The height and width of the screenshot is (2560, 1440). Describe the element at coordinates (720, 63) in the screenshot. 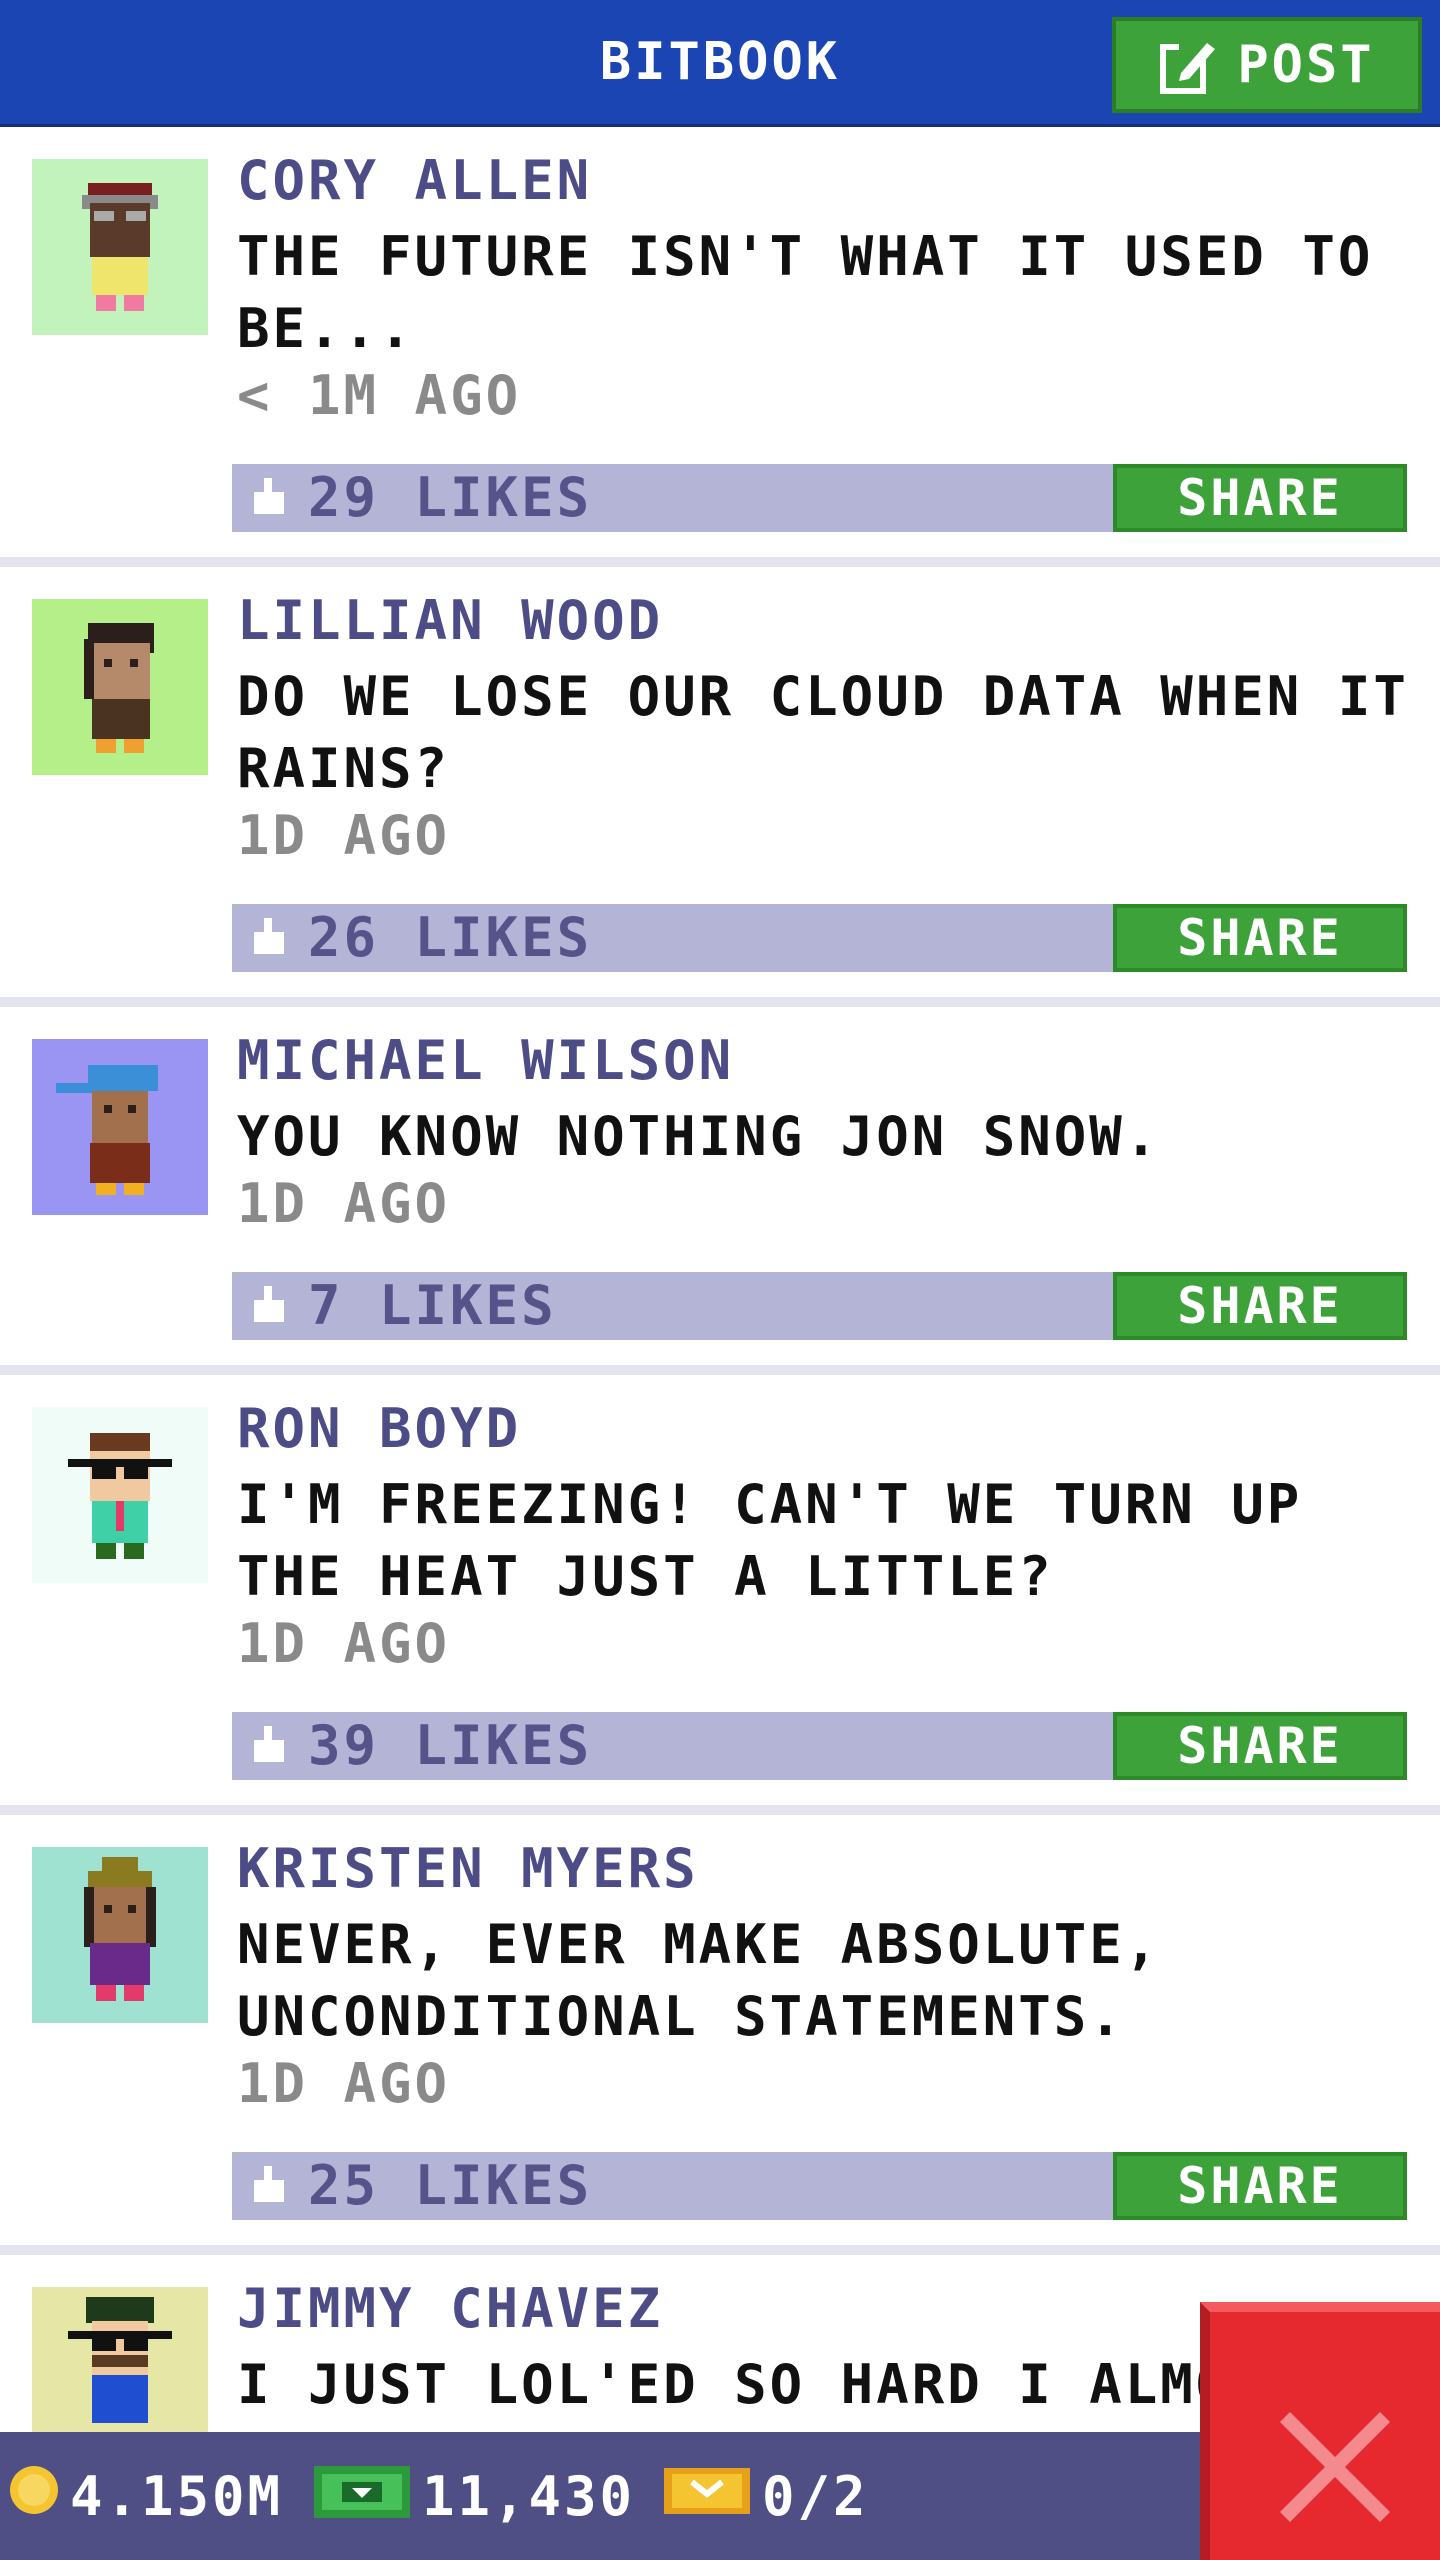

I see `top-bar: BITBOOK POST` at that location.